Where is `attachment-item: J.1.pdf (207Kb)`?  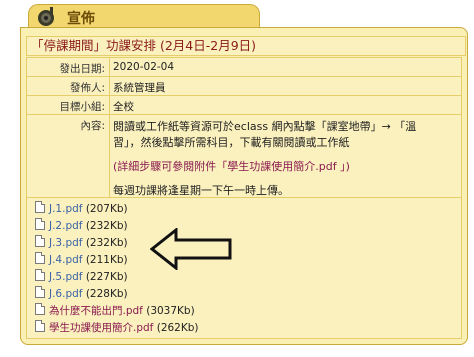 attachment-item: J.1.pdf (207Kb) is located at coordinates (81, 208).